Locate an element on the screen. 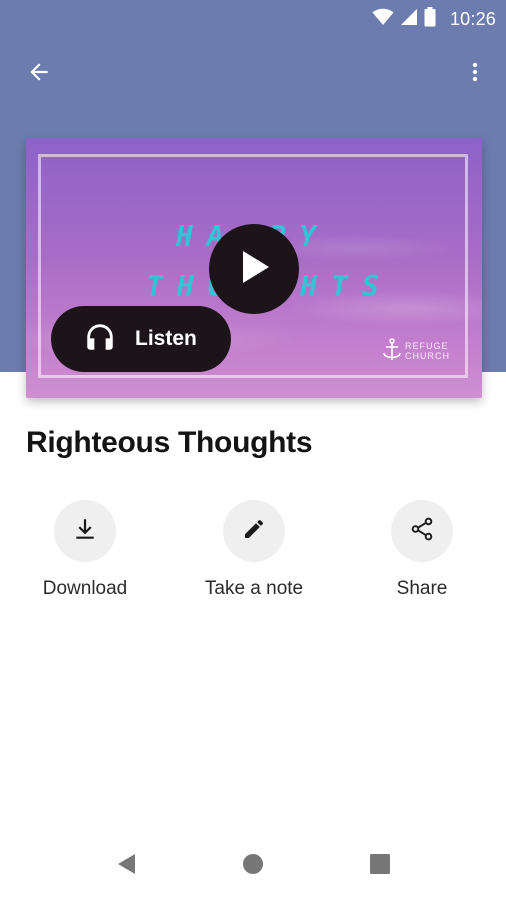  church-logo-text: REFUGE CHURCH is located at coordinates (427, 351).